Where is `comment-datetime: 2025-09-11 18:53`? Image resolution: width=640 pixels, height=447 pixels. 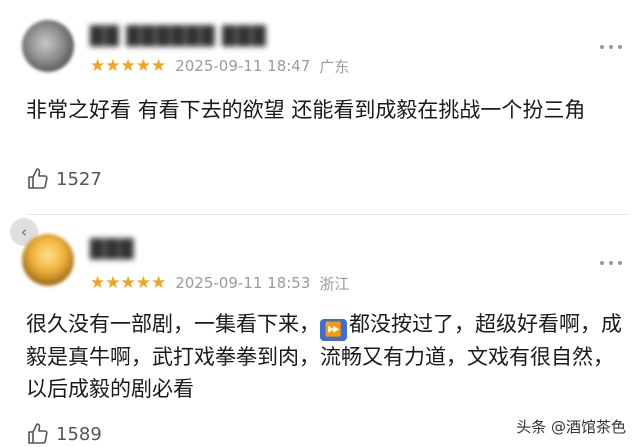
comment-datetime: 2025-09-11 18:53 is located at coordinates (243, 283).